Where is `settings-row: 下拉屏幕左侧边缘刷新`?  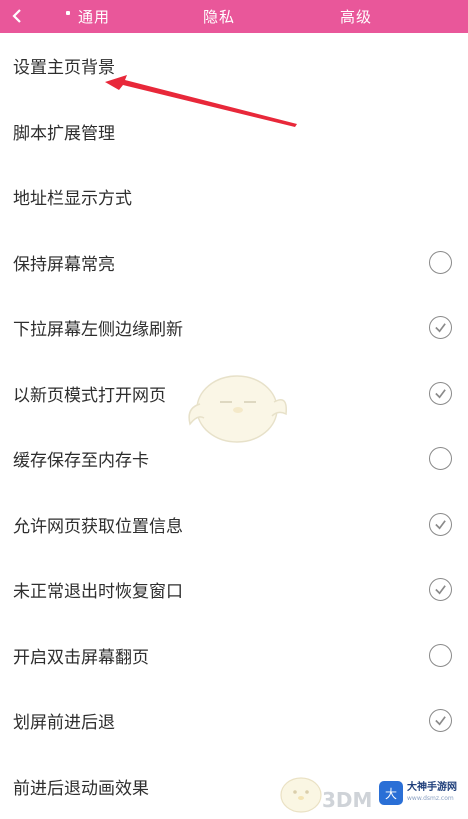
settings-row: 下拉屏幕左侧边缘刷新 is located at coordinates (234, 328).